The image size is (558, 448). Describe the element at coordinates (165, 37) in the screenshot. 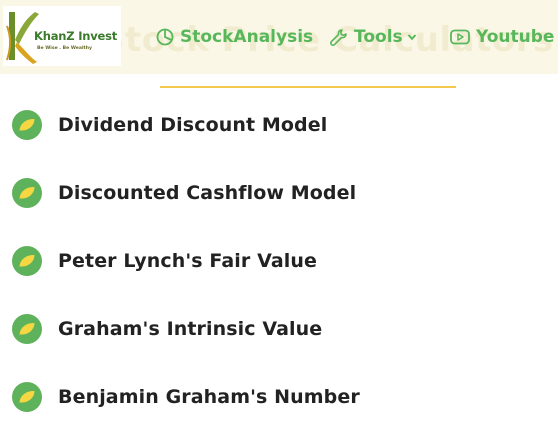

I see `pie-chart-icon` at that location.